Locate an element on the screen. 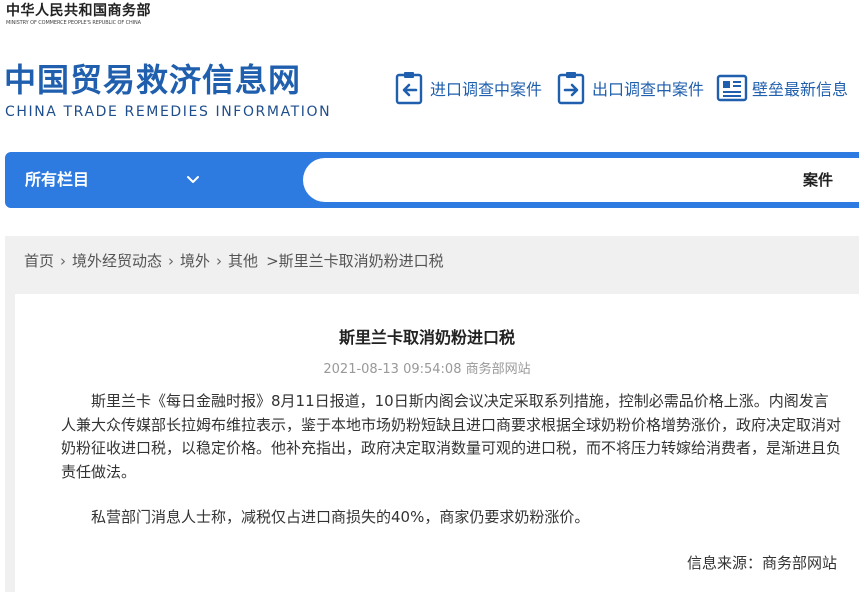  breadcrumb: 首页 › 境外经贸动态 › 境外 › 其他 >斯里兰卡取消奶粉进口税 is located at coordinates (234, 260).